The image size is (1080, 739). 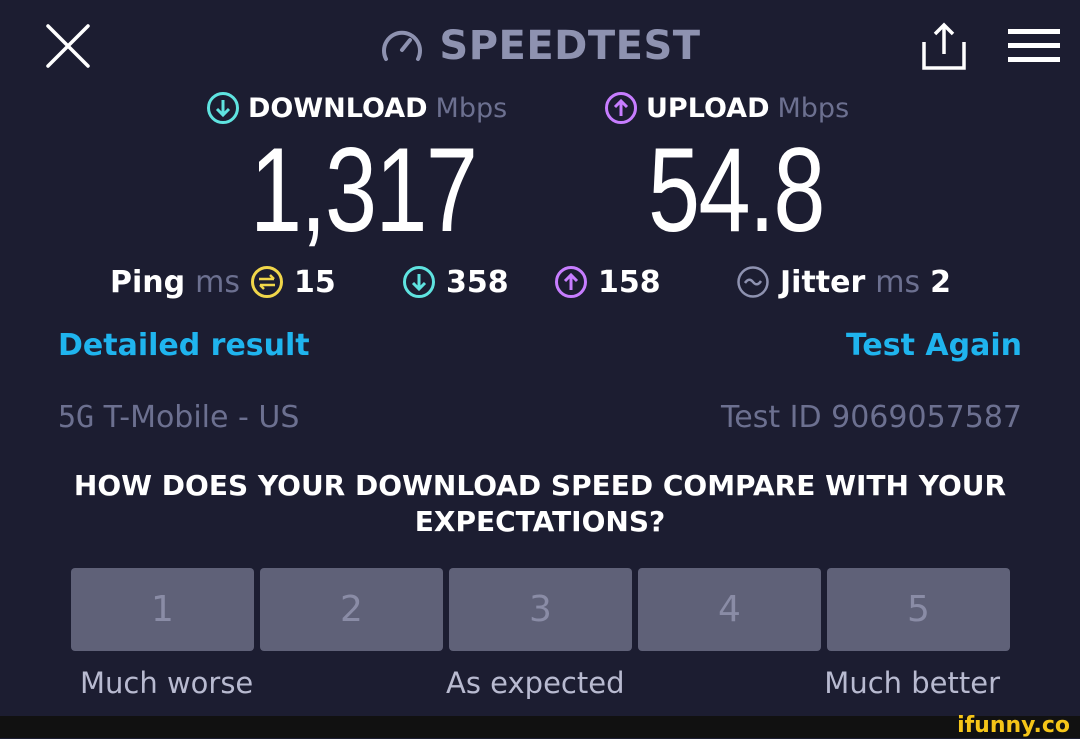 I want to click on close-icon, so click(x=68, y=46).